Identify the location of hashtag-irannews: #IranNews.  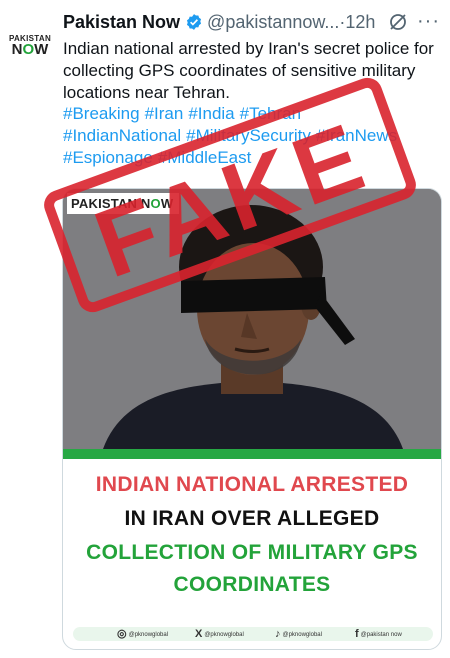
(356, 135).